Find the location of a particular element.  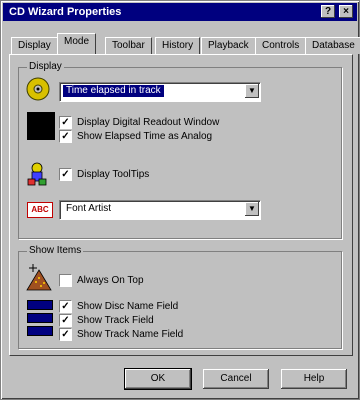

analog-time-checkbox: ✓ Show Elapsed Time as Analog is located at coordinates (135, 136).